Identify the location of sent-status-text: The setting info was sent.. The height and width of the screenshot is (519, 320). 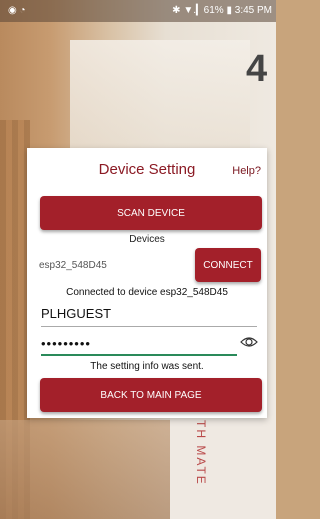
(147, 366).